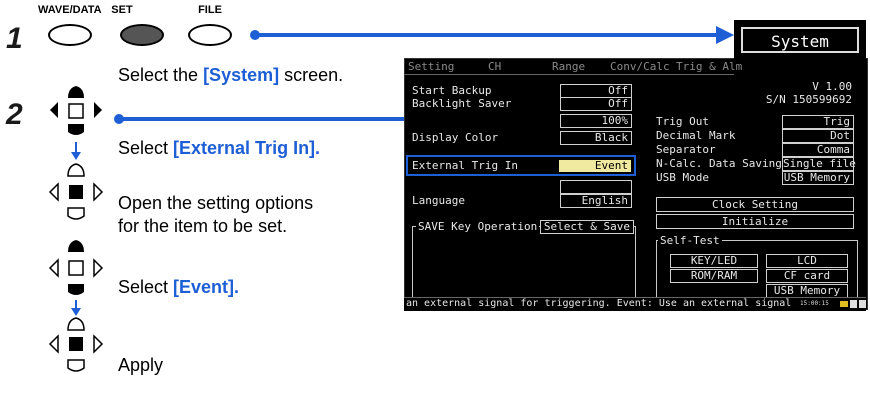  I want to click on step-1-arrow-head, so click(725, 35).